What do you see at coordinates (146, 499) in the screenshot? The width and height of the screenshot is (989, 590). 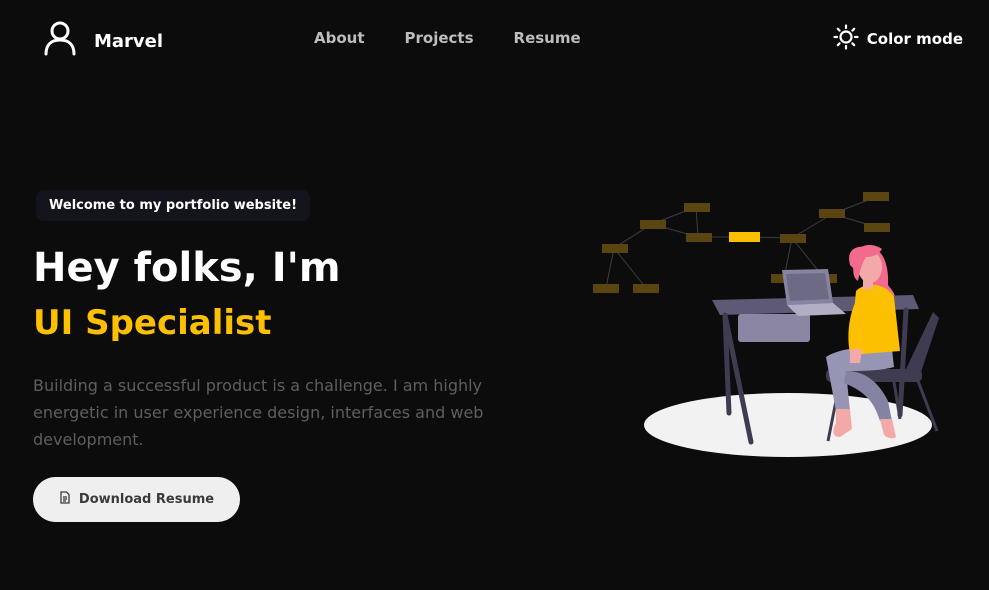 I see `download-resume-label: Download Resume` at bounding box center [146, 499].